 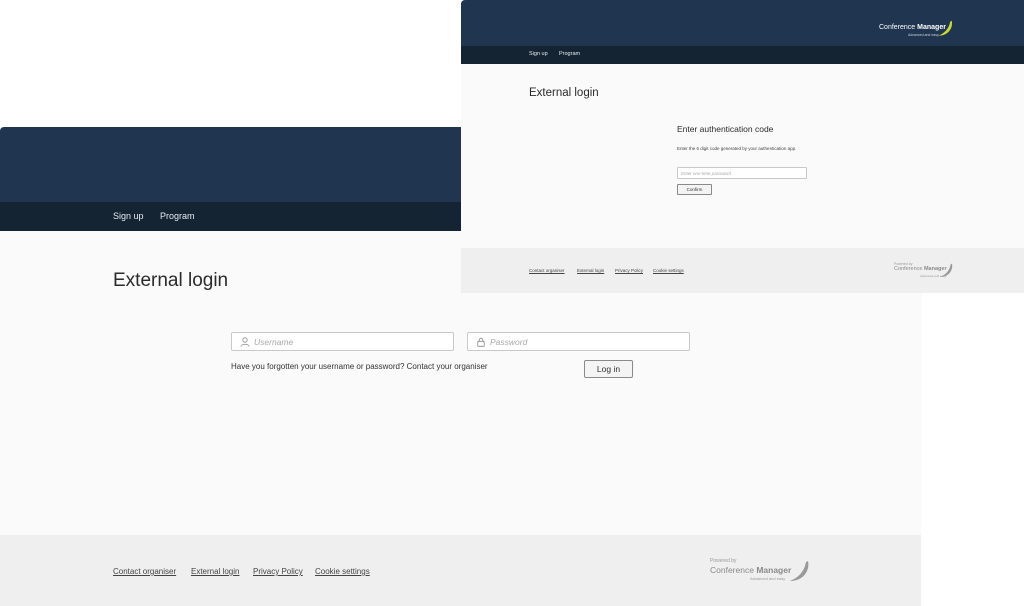 I want to click on username-field, so click(x=342, y=341).